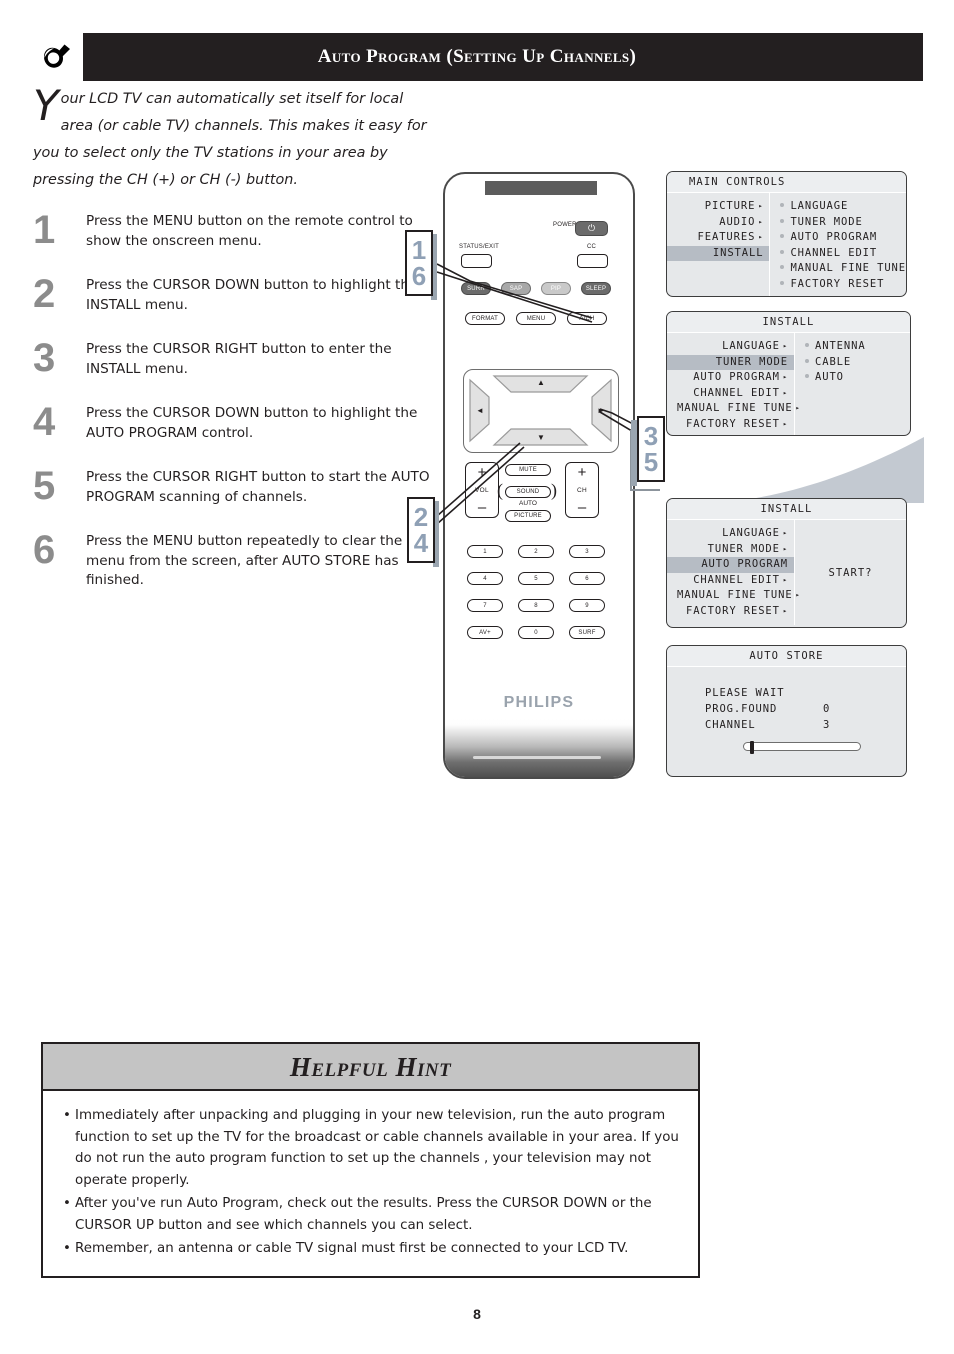 This screenshot has height=1354, width=954. I want to click on callout-number-bottom: 6, so click(419, 276).